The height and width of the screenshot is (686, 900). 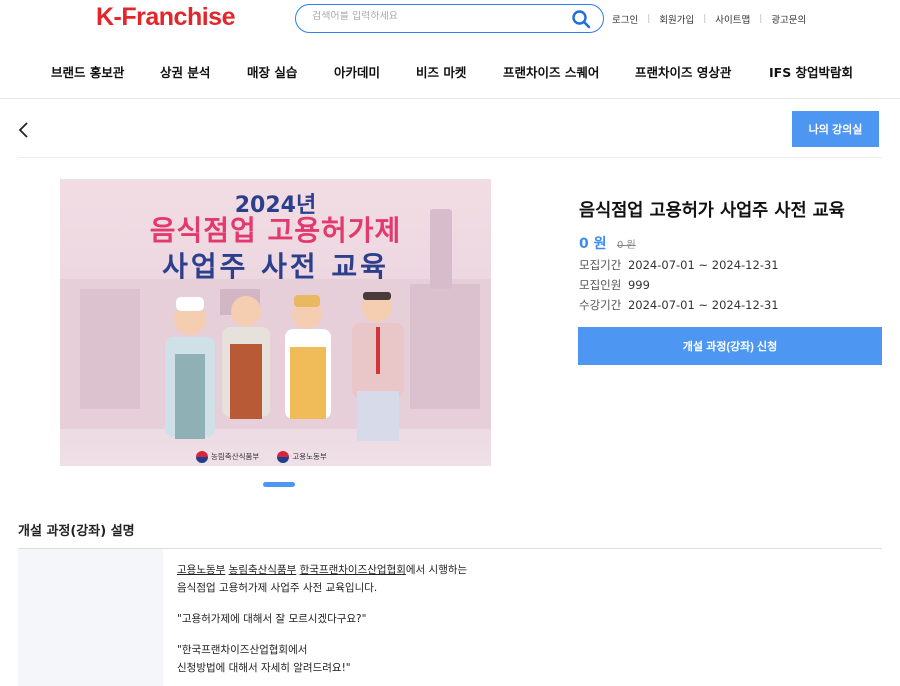 I want to click on nav-item-area-analysis: 상권 분석, so click(x=185, y=71).